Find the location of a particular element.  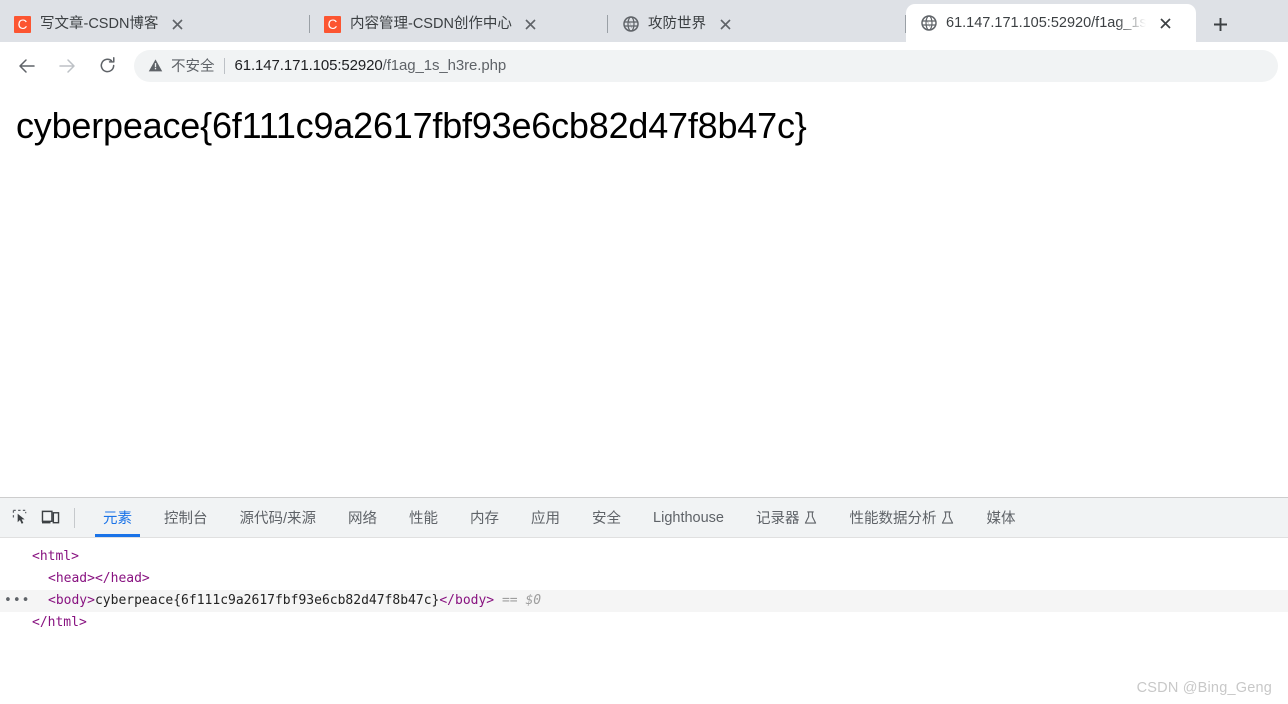

tab-label: Lighthouse is located at coordinates (688, 517).